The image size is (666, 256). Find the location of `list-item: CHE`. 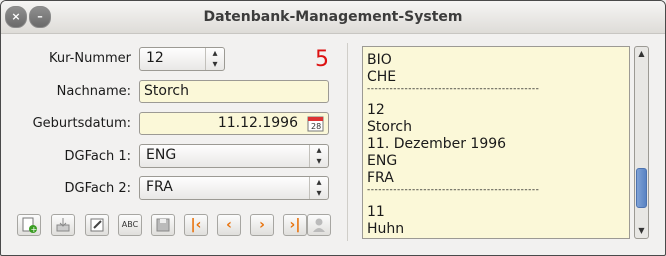

list-item: CHE is located at coordinates (382, 77).